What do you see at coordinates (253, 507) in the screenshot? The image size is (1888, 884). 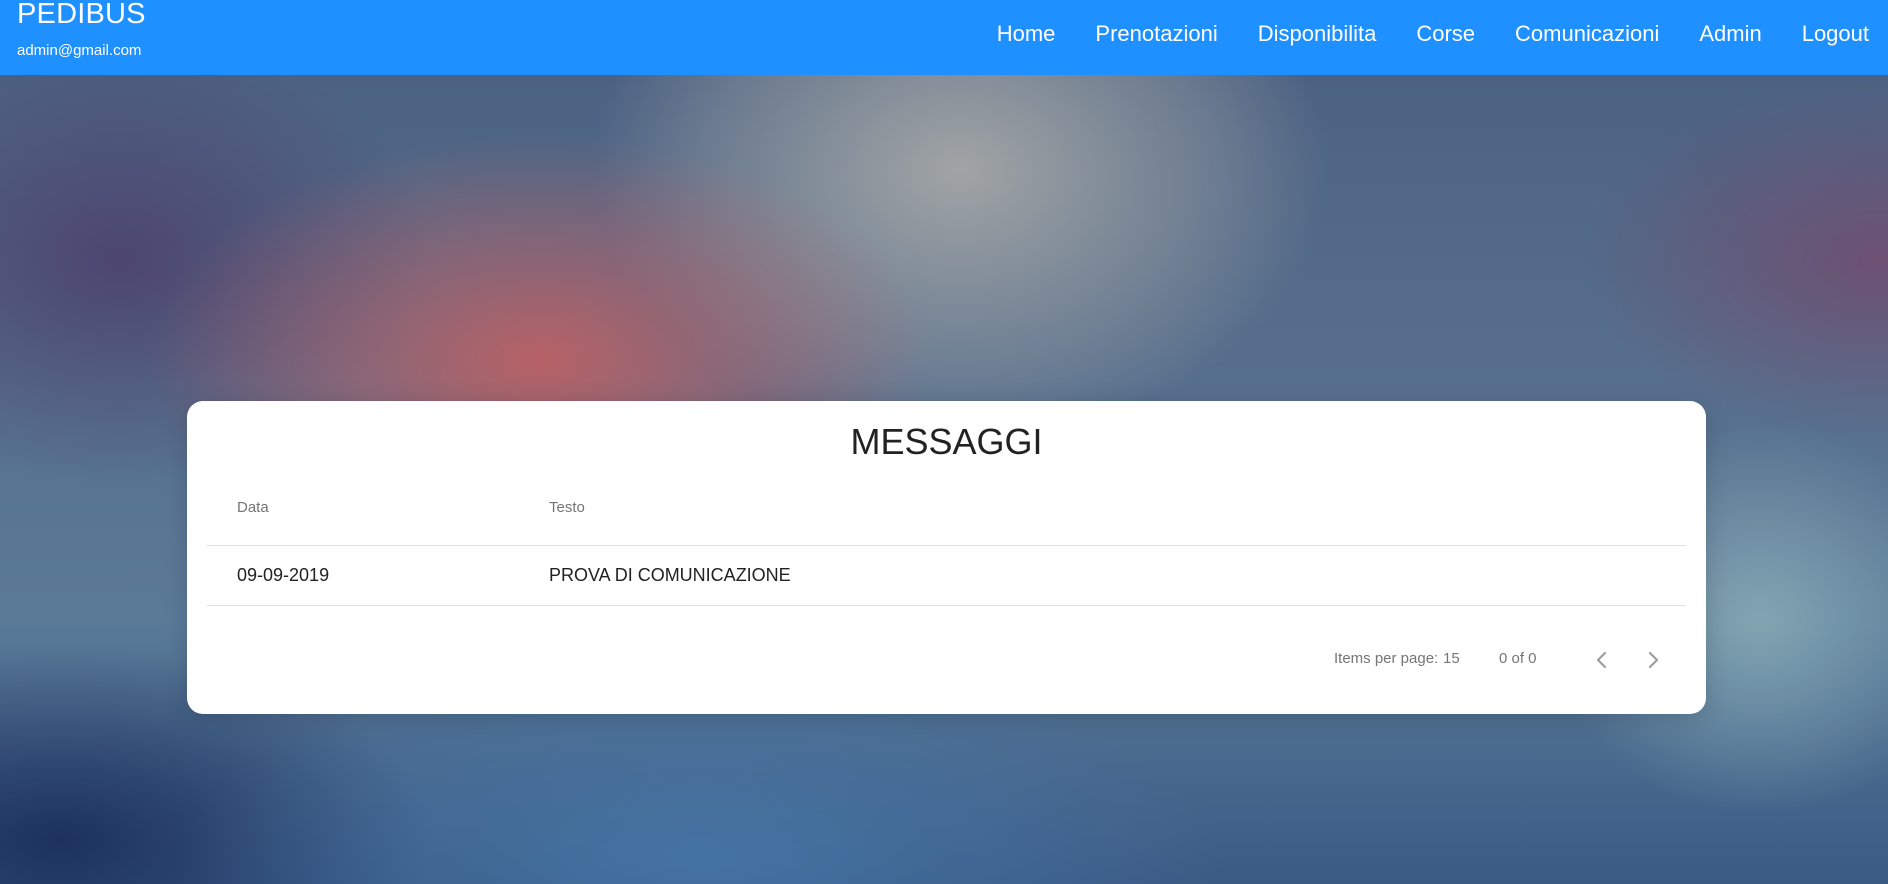 I see `column-header-date: Data` at bounding box center [253, 507].